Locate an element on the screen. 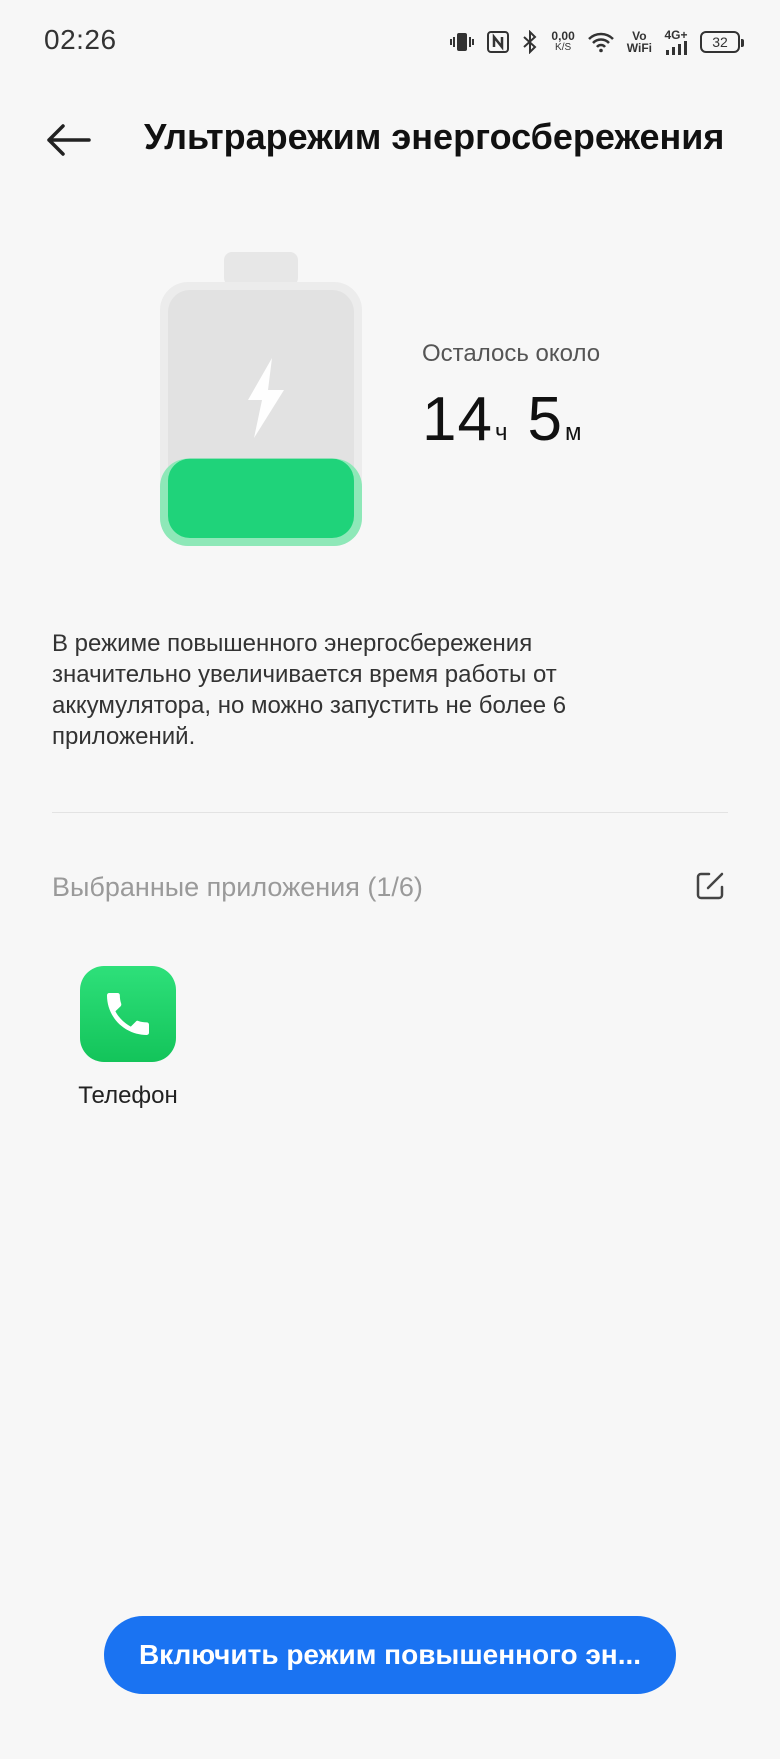  phone-app-icon is located at coordinates (128, 1014).